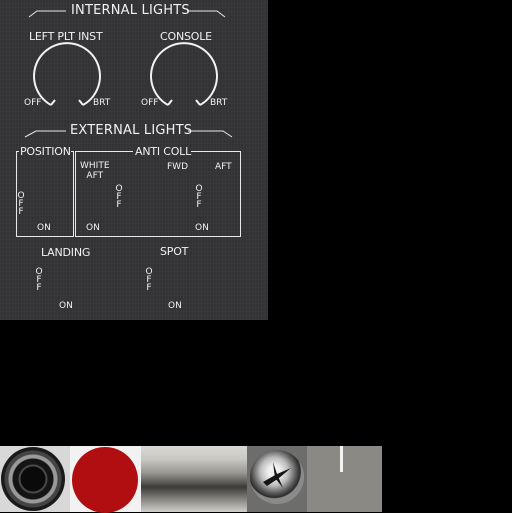 The image size is (512, 513). Describe the element at coordinates (102, 103) in the screenshot. I see `left-plt-inst-brt-label: BRT` at that location.